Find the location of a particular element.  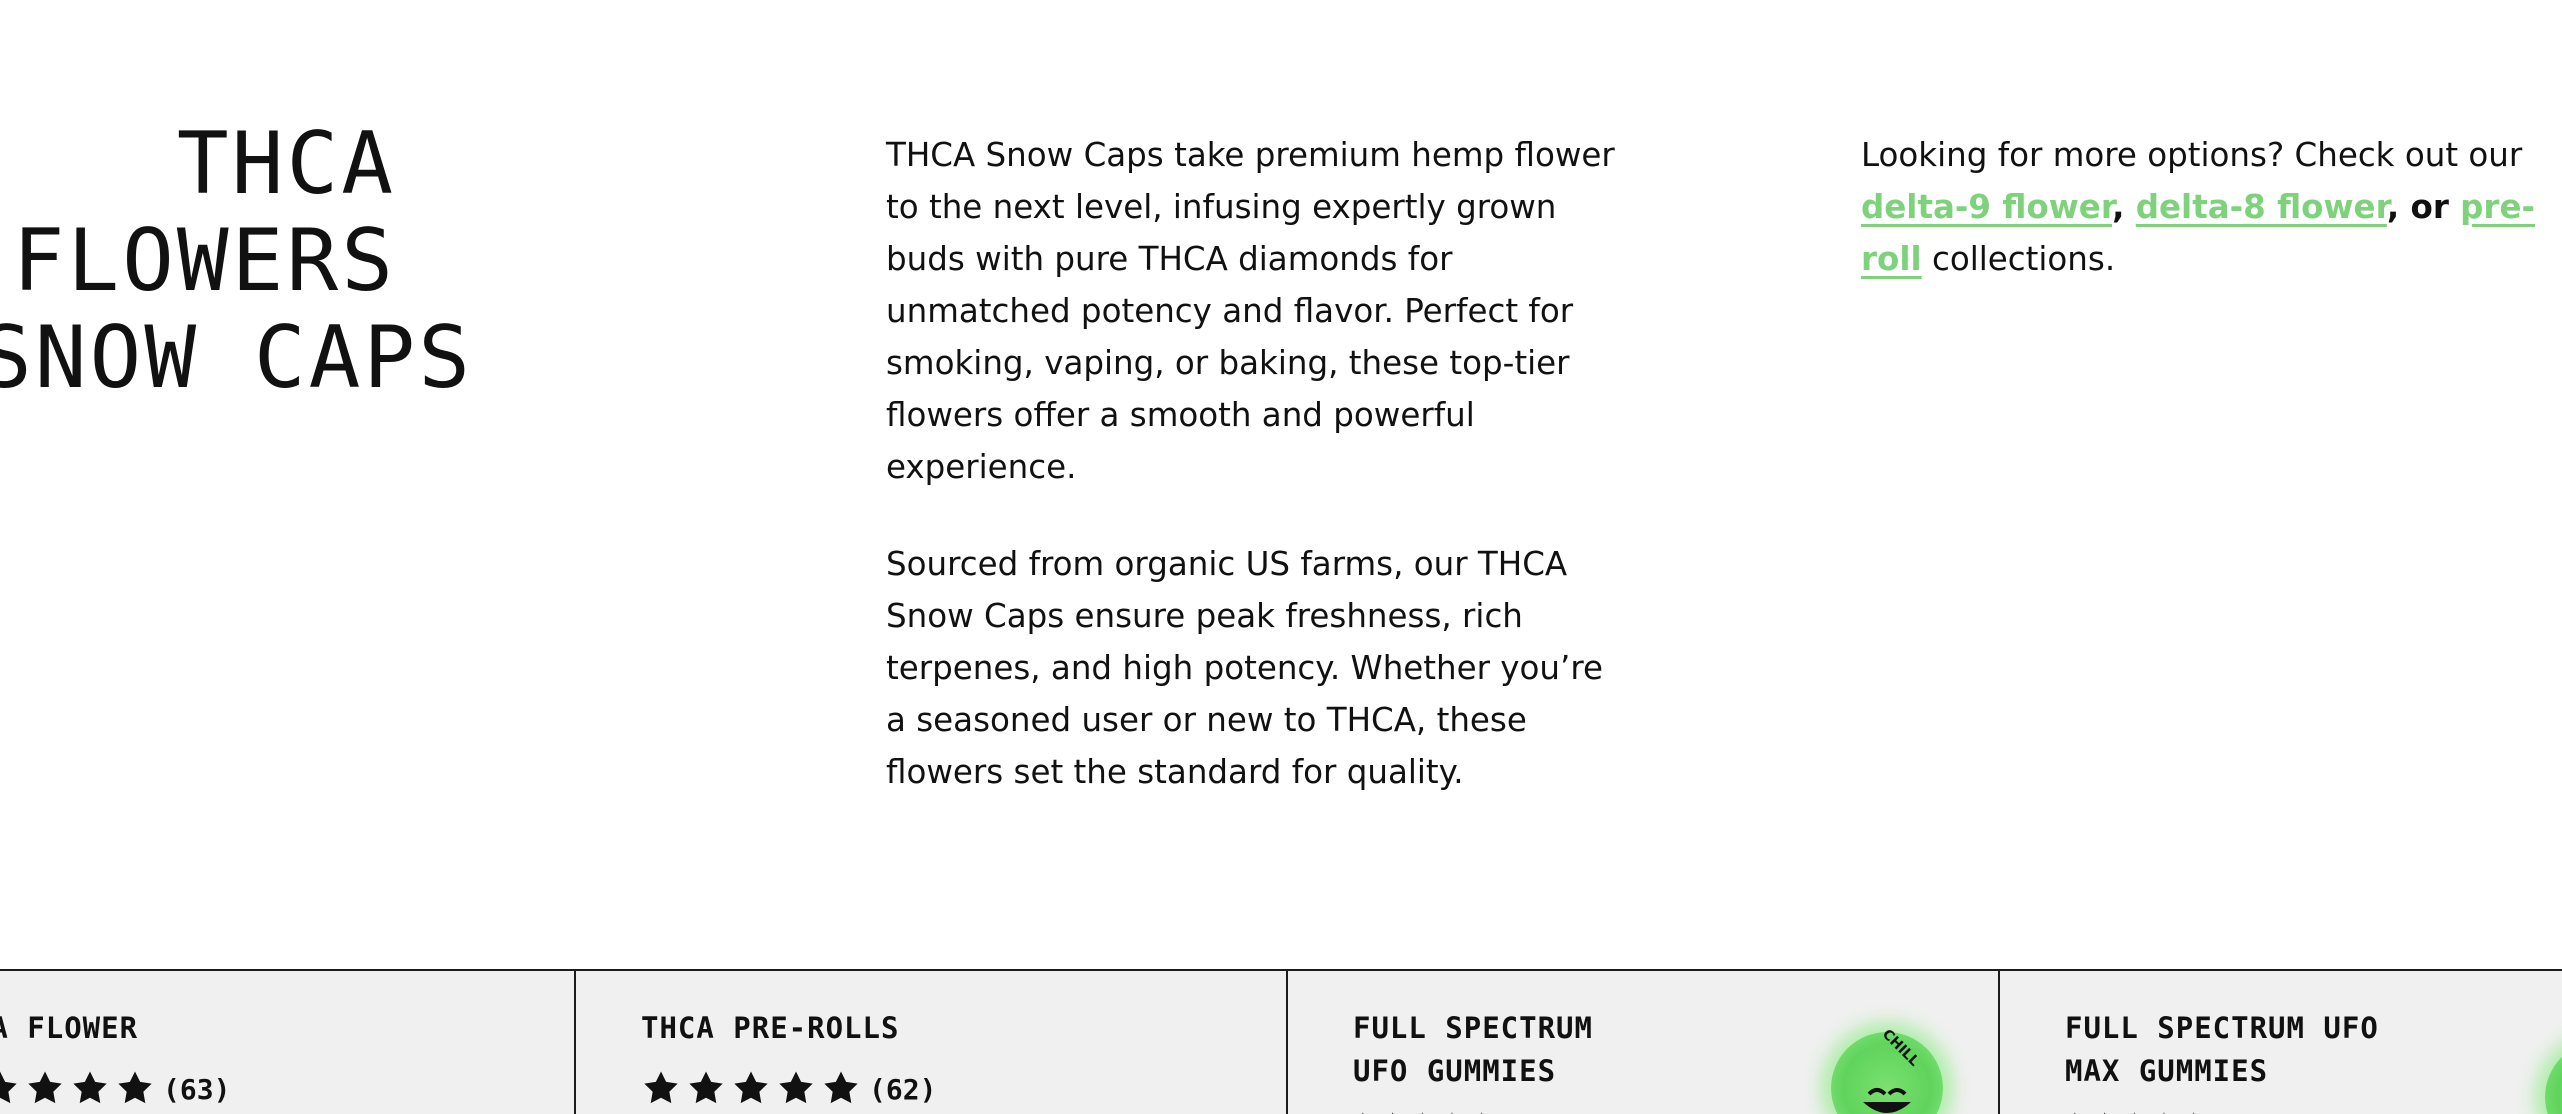

delta-9-flower-link: delta-9 flower is located at coordinates (1986, 207).